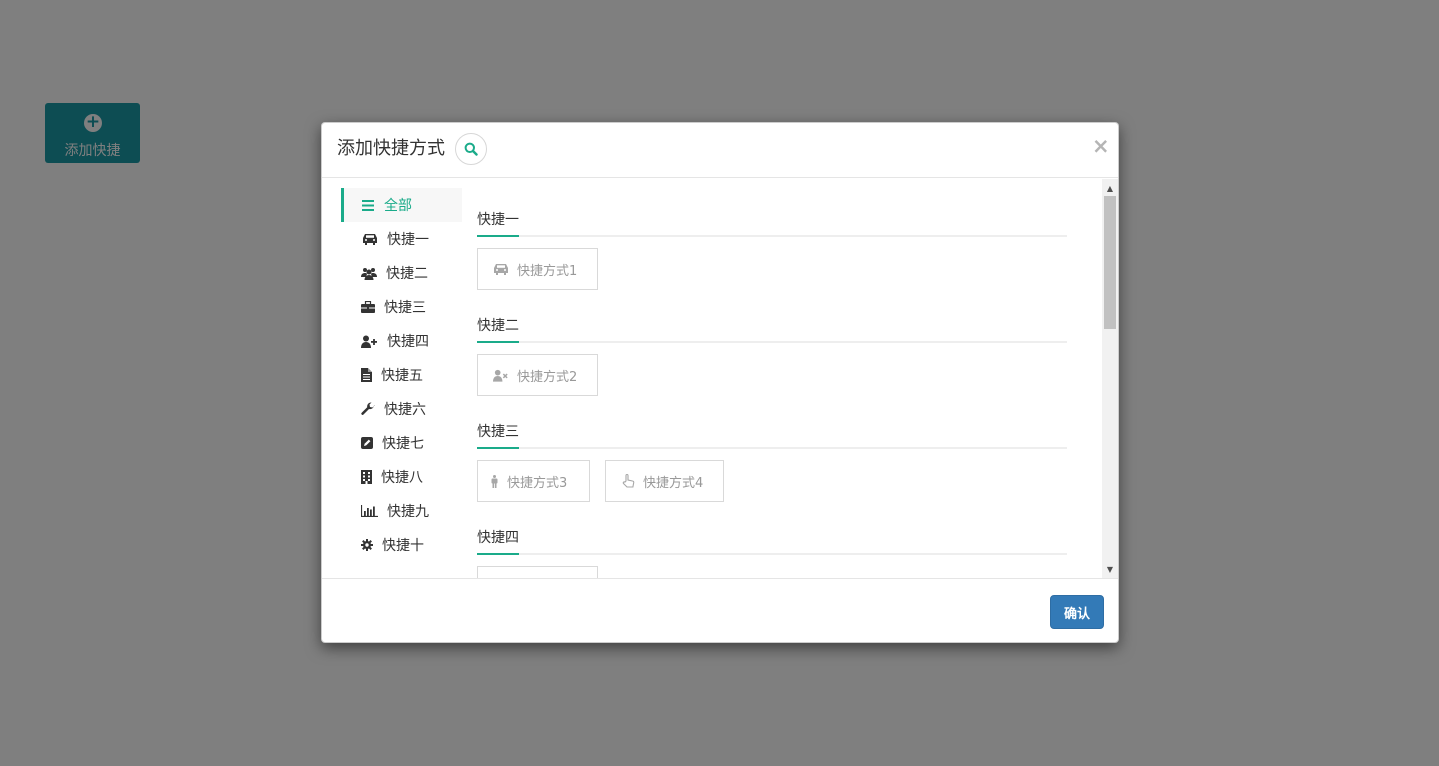 Image resolution: width=1439 pixels, height=766 pixels. Describe the element at coordinates (547, 271) in the screenshot. I see `shortcut-label: 快捷方式1` at that location.